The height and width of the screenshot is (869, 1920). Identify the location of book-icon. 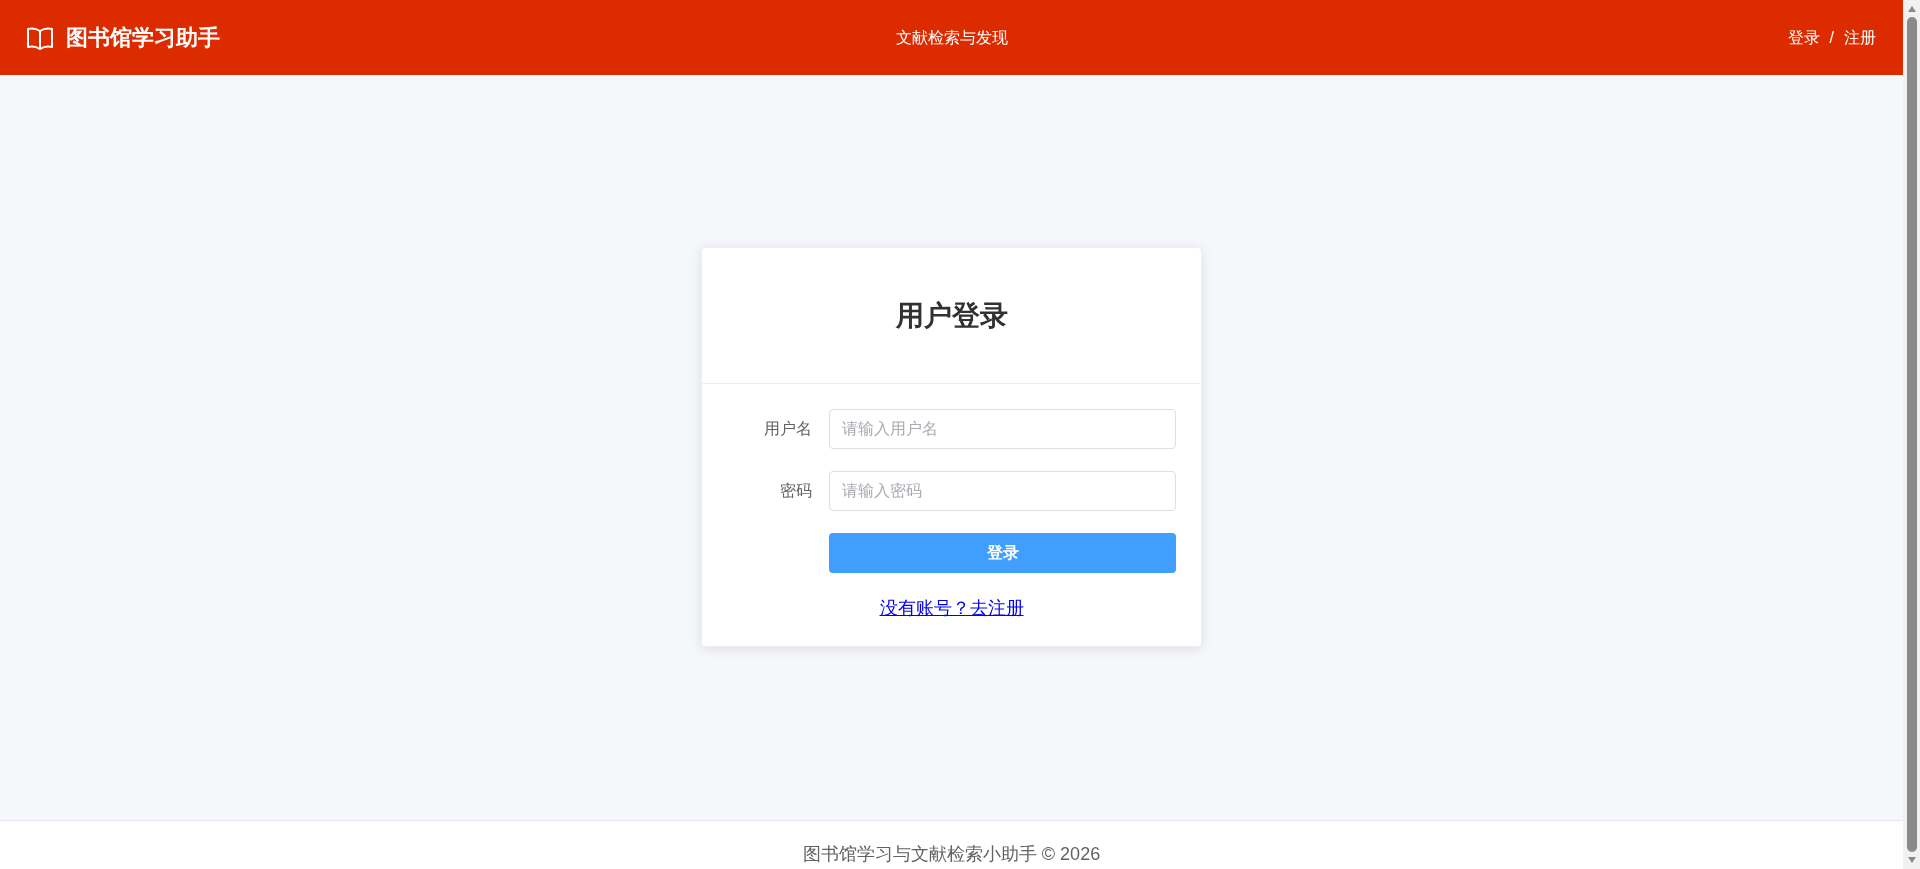
(40, 37).